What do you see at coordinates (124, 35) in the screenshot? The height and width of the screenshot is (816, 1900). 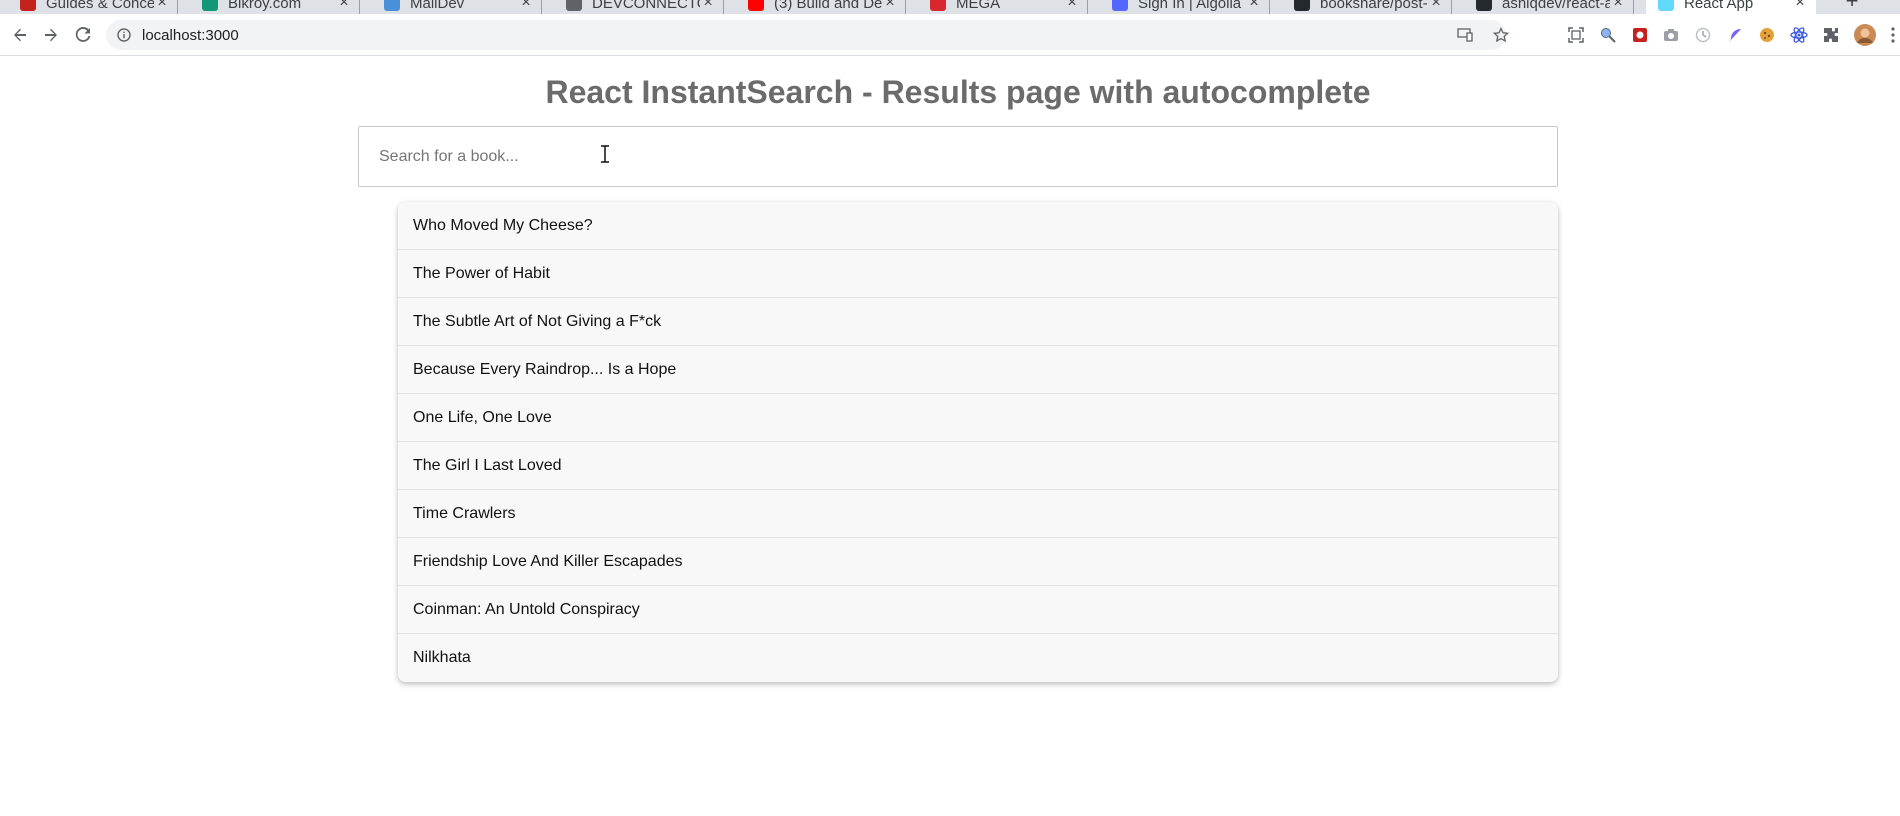 I see `info-icon` at bounding box center [124, 35].